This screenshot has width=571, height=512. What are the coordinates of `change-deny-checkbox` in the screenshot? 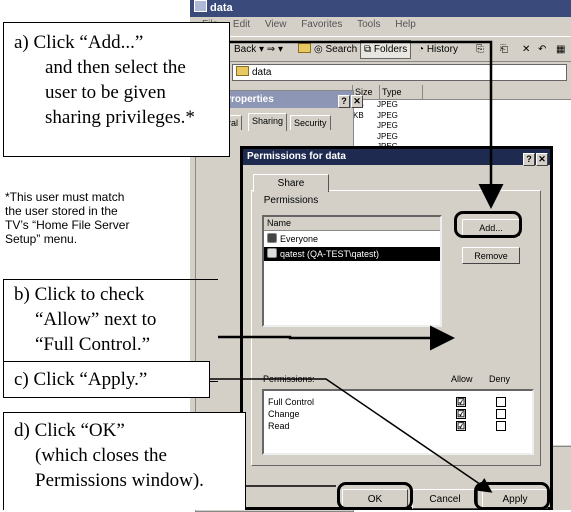 It's located at (501, 414).